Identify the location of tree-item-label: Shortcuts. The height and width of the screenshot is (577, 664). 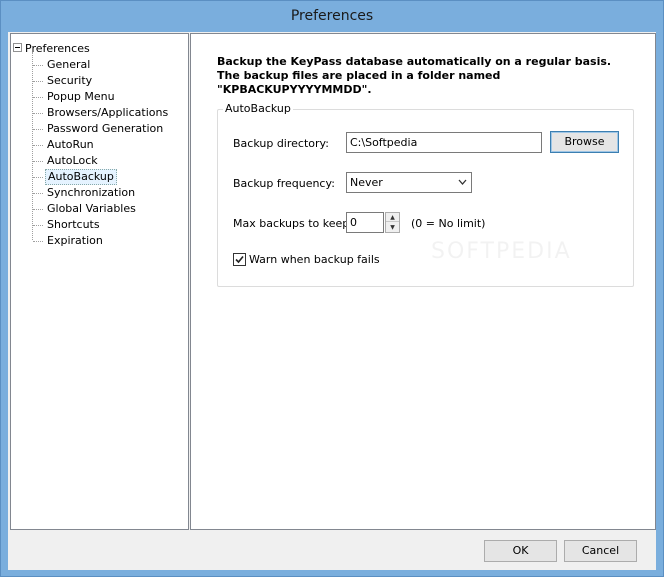
(73, 224).